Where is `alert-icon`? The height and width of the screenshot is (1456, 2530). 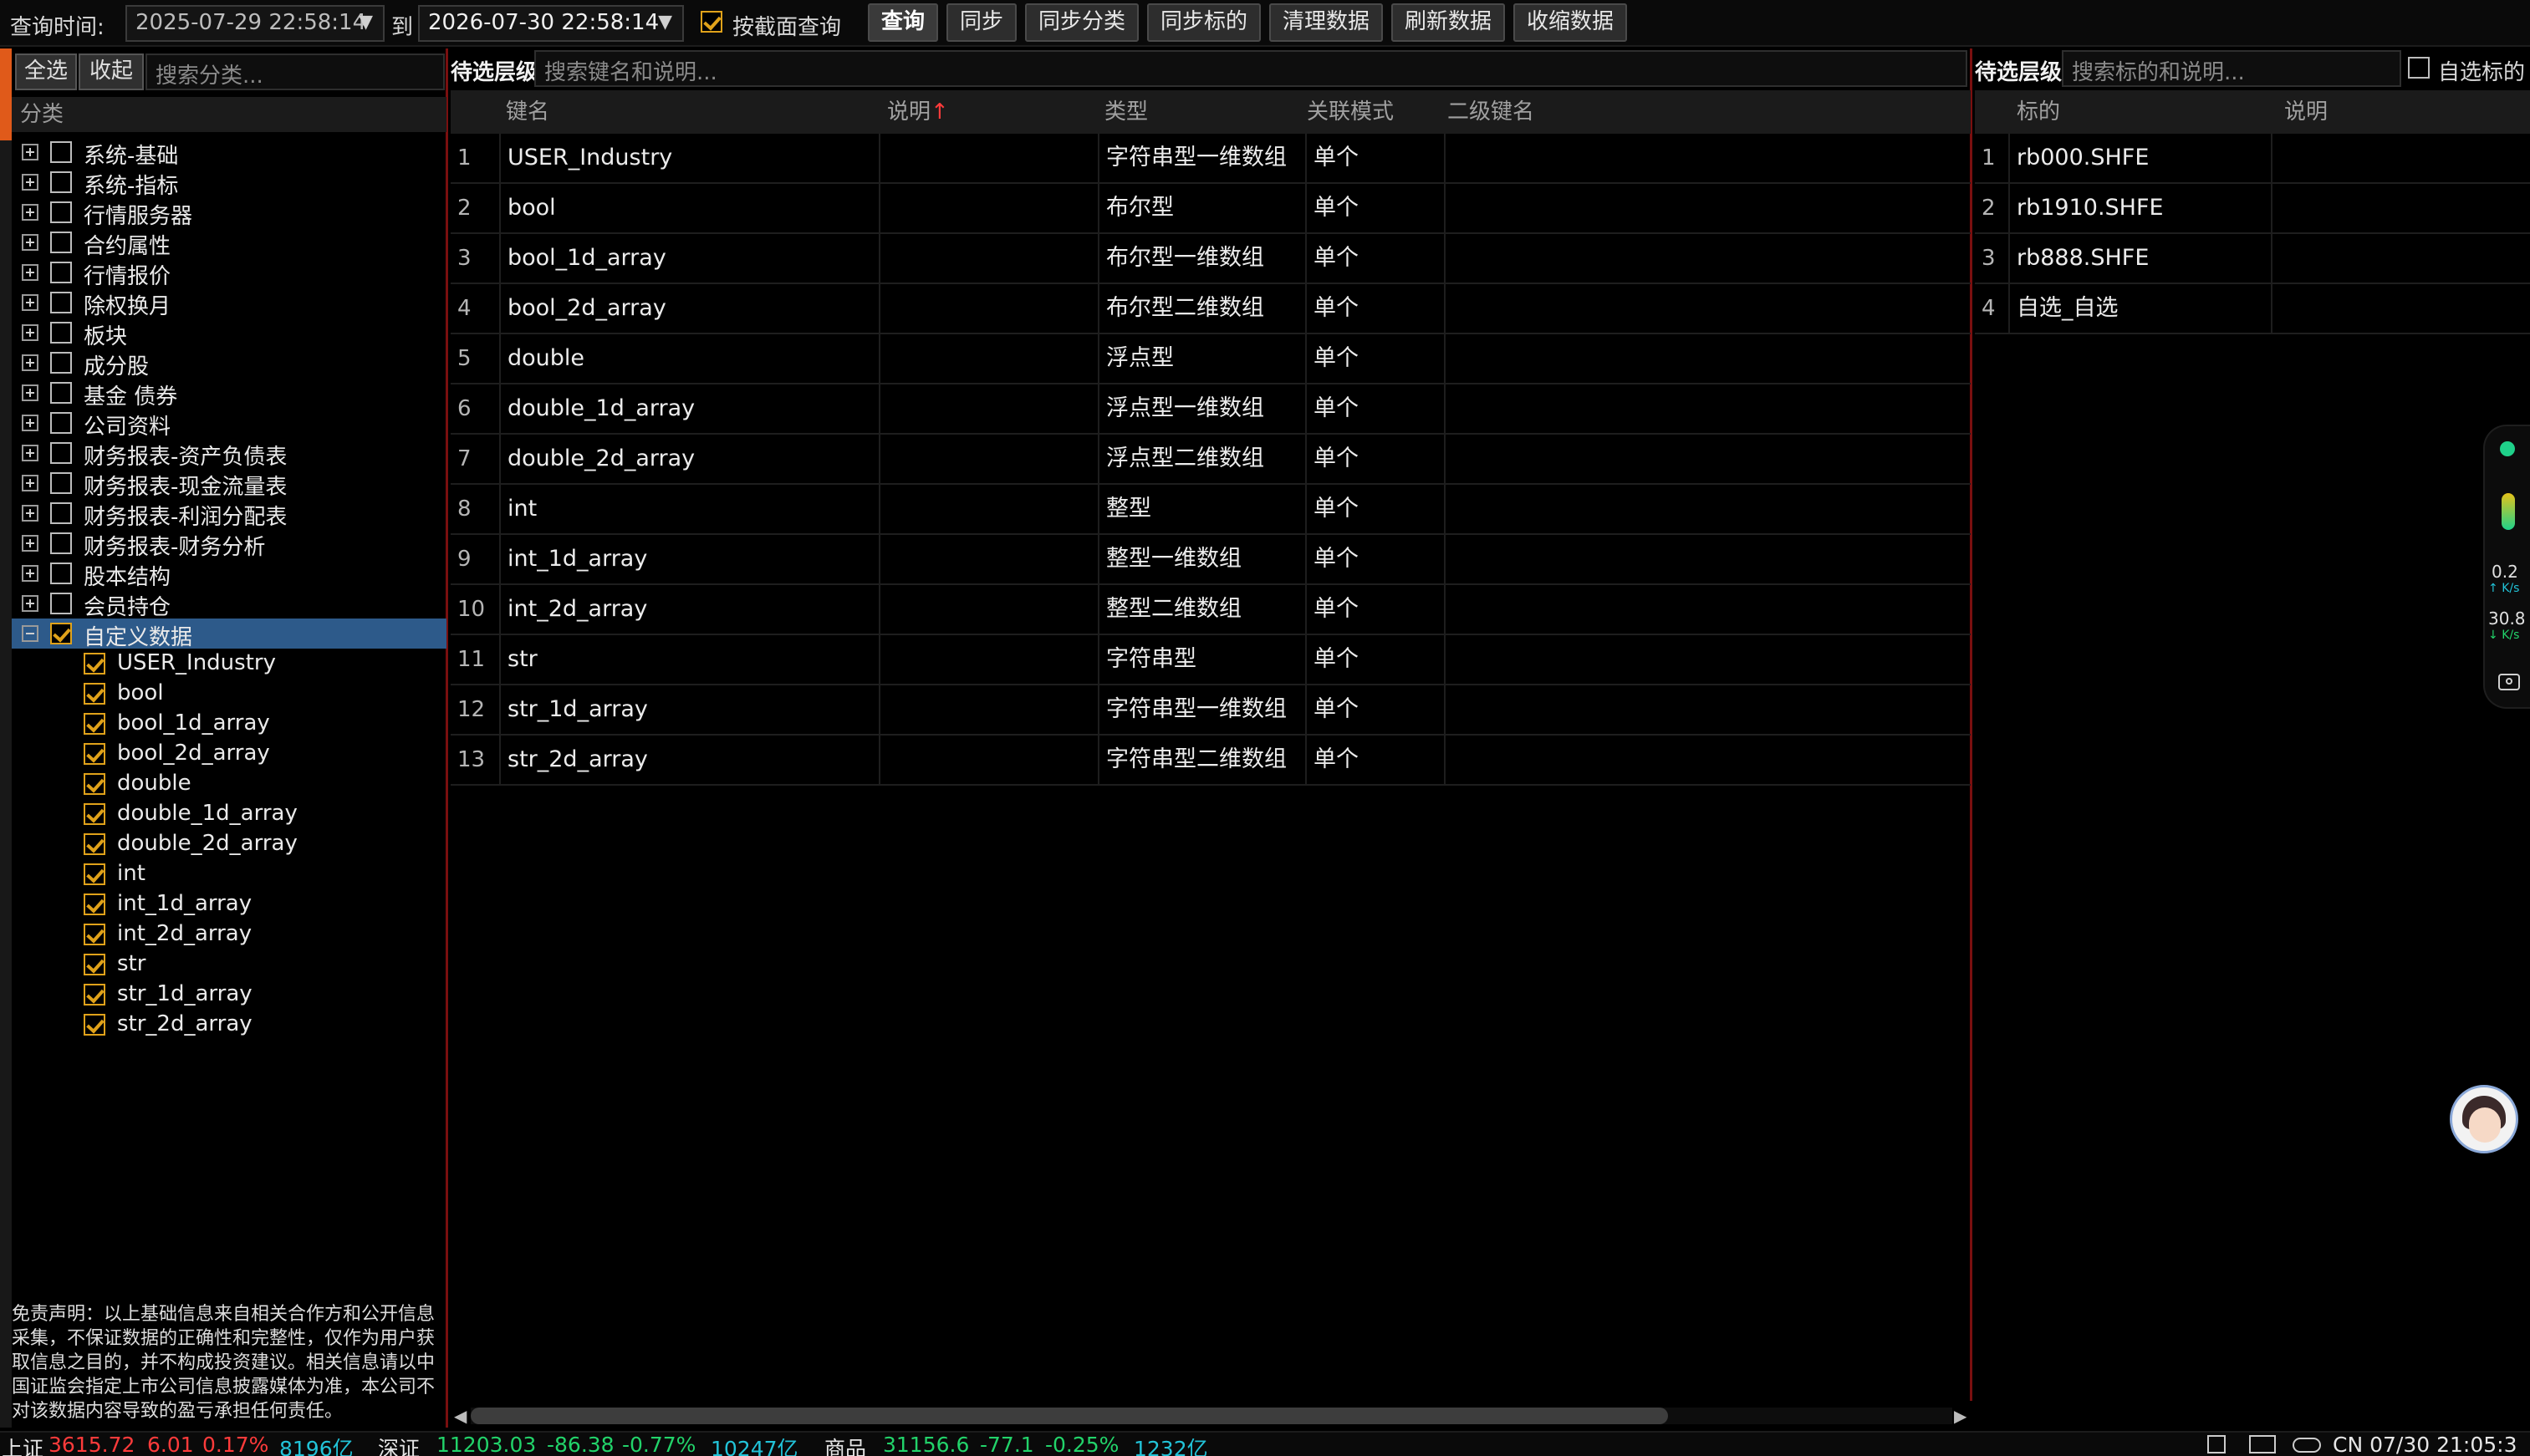
alert-icon is located at coordinates (2216, 1444).